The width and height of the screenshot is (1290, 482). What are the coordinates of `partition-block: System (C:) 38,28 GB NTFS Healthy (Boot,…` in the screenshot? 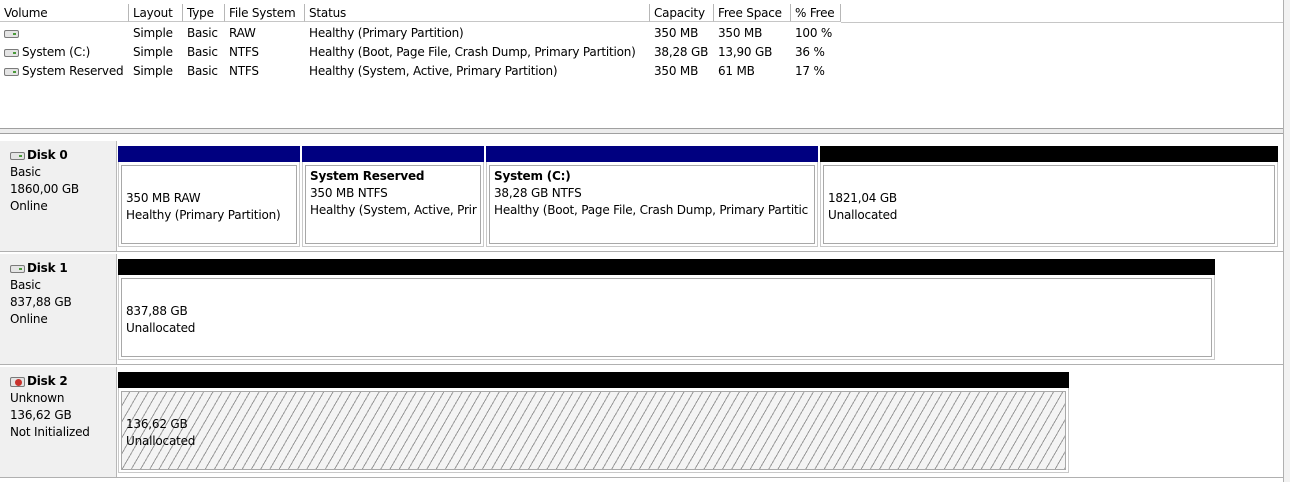 It's located at (652, 196).